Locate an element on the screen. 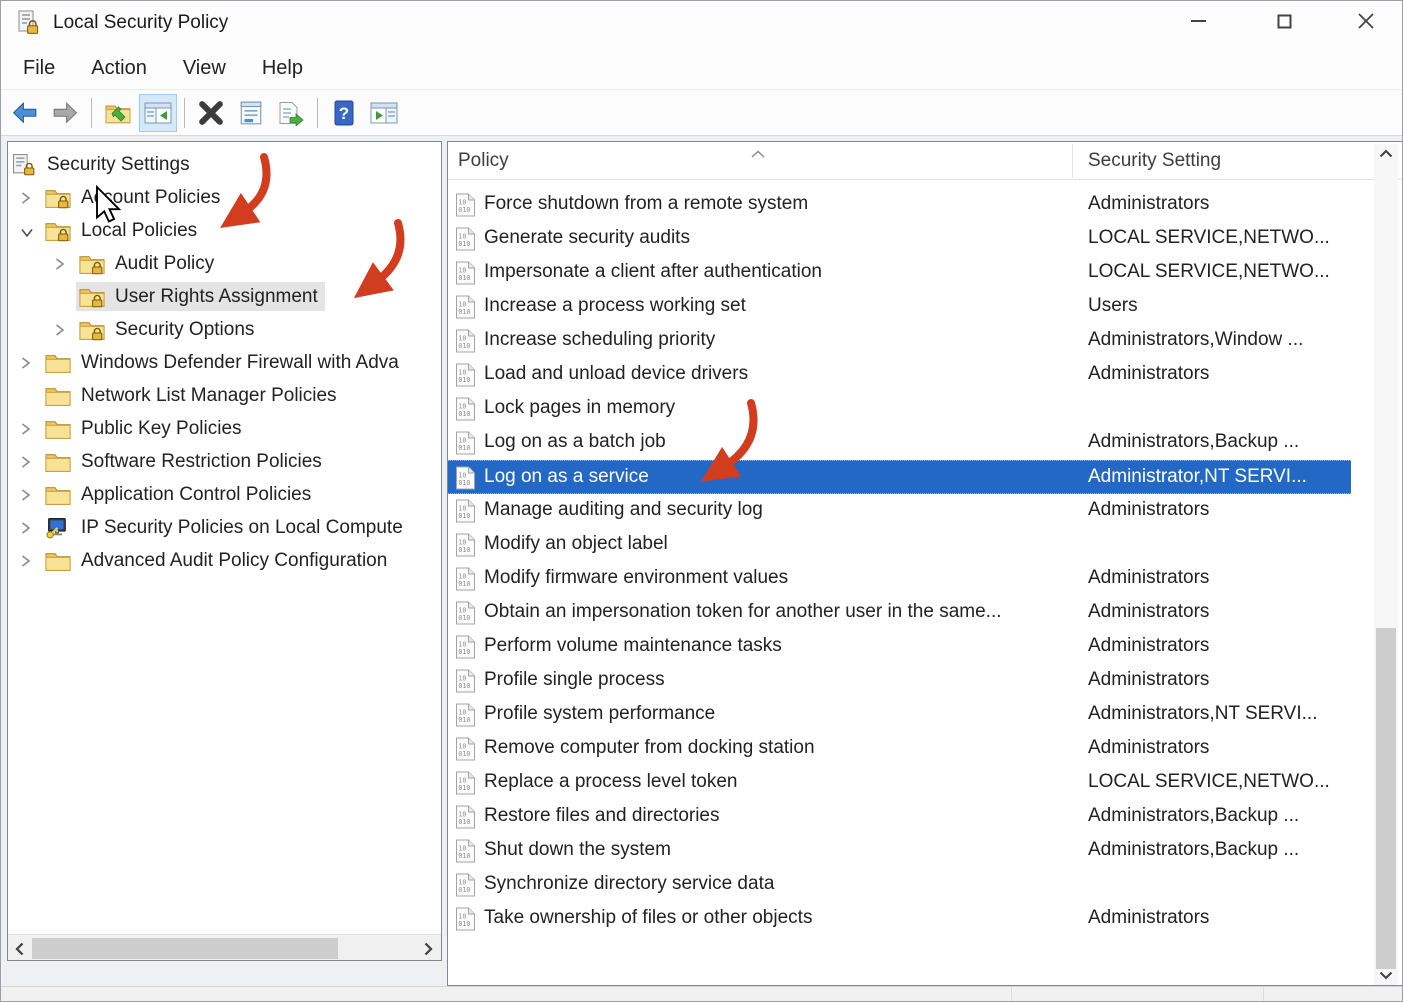 This screenshot has height=1002, width=1403. toolbar-separator is located at coordinates (91, 112).